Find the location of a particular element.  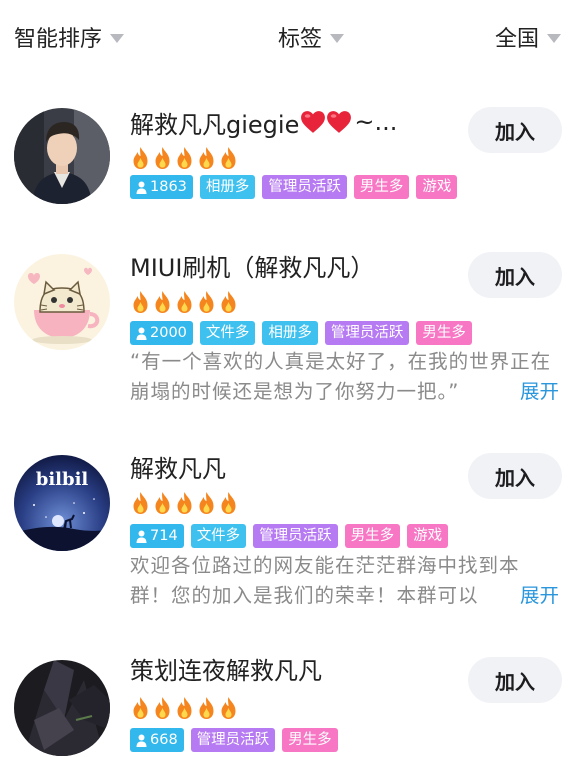

member-count-badge: 1863 is located at coordinates (161, 187).